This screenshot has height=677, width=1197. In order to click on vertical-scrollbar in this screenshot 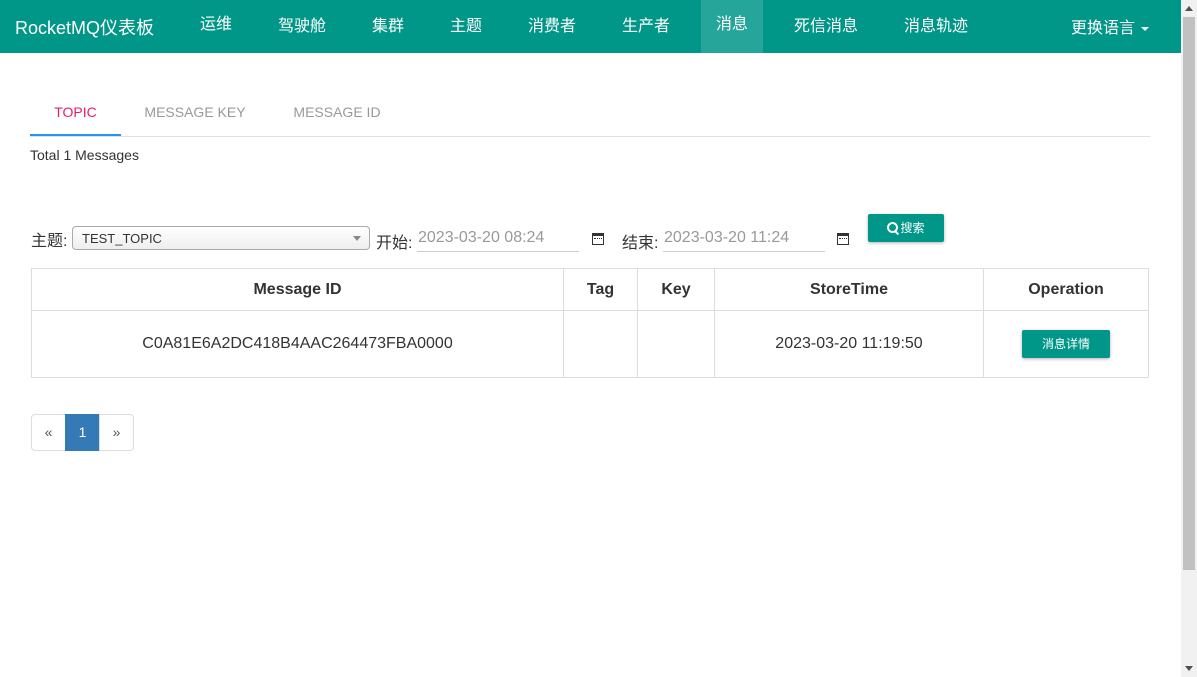, I will do `click(1189, 338)`.